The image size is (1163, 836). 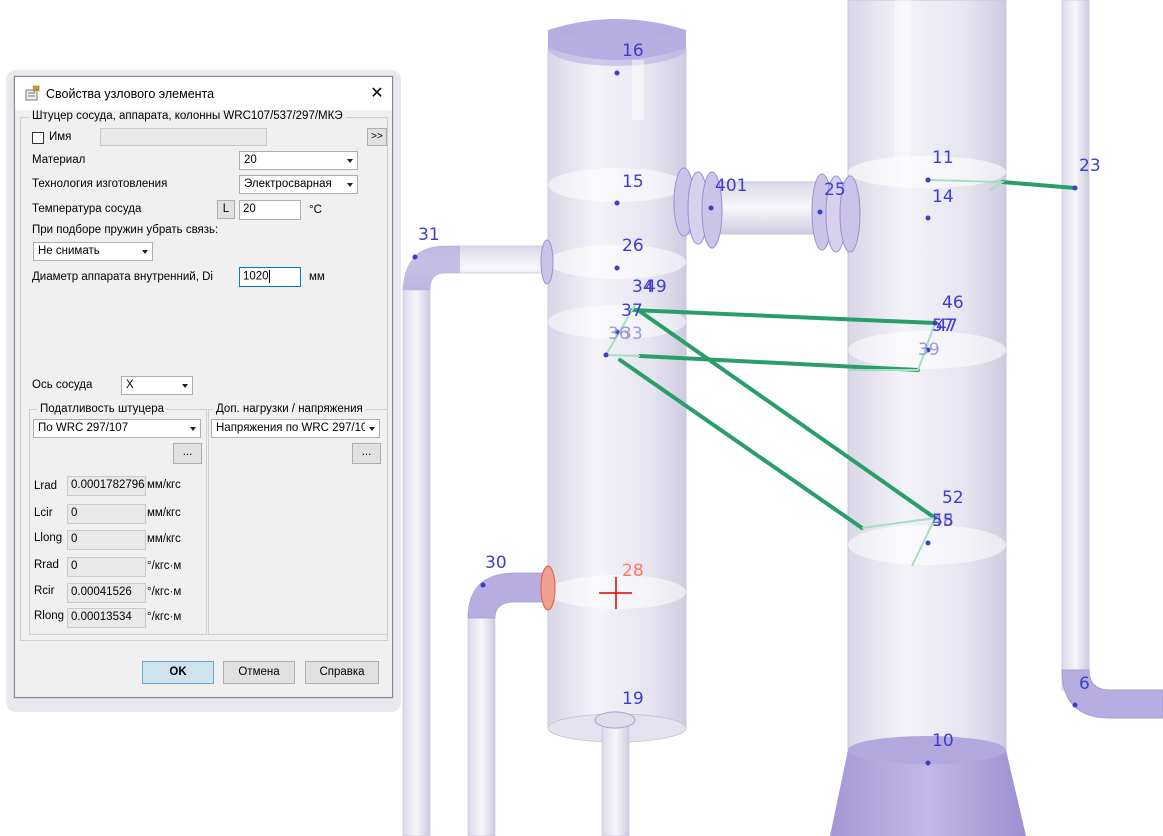 What do you see at coordinates (633, 571) in the screenshot?
I see `node-label-28: 28` at bounding box center [633, 571].